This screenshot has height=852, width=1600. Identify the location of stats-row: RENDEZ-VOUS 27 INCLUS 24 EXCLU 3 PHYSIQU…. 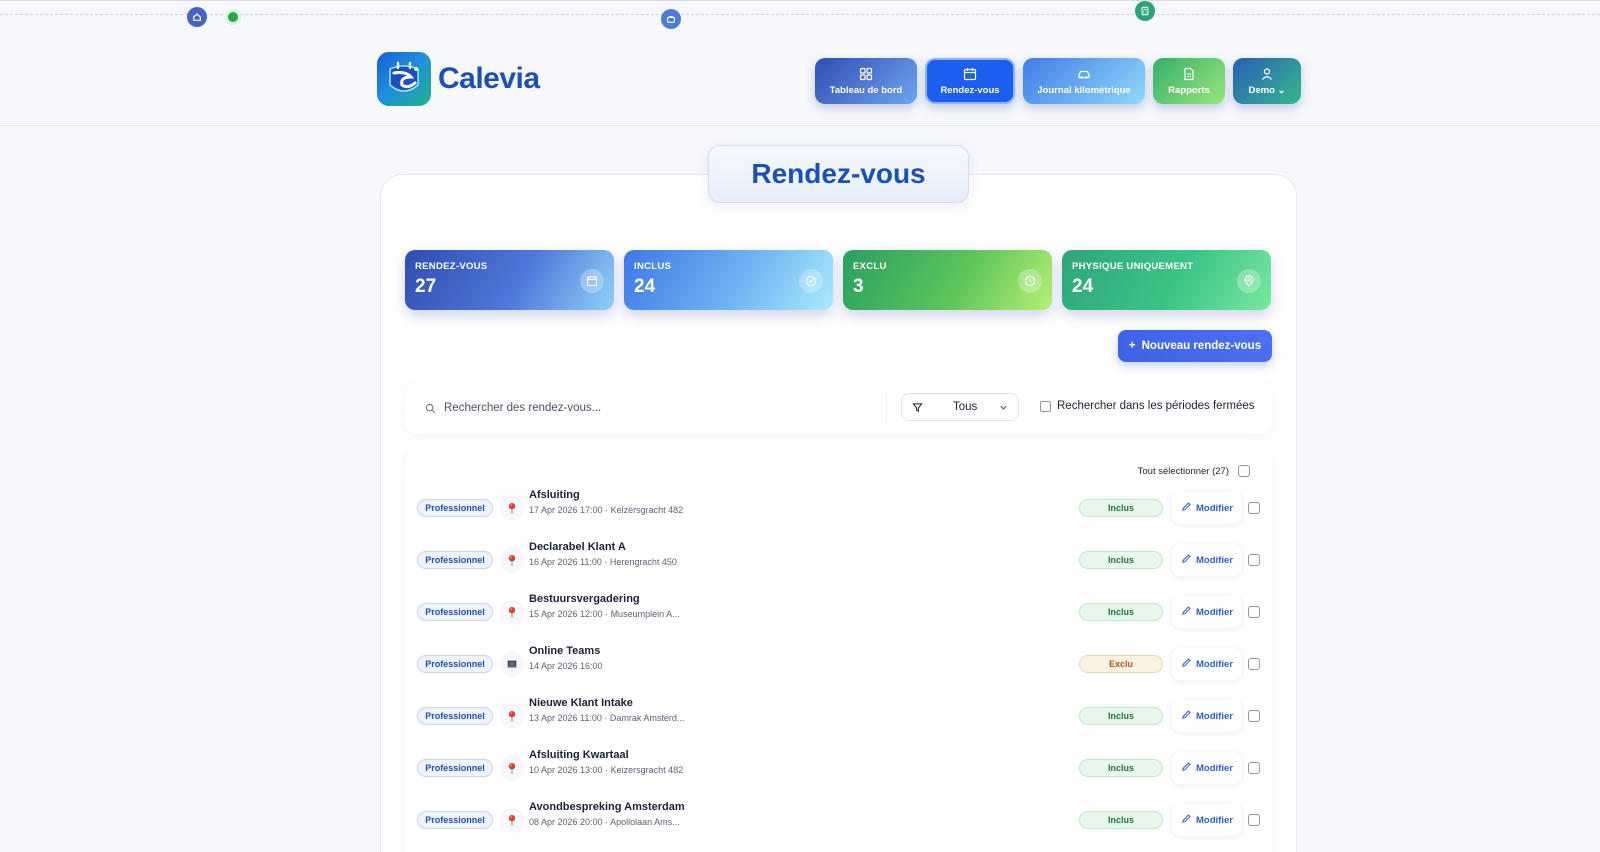
(838, 280).